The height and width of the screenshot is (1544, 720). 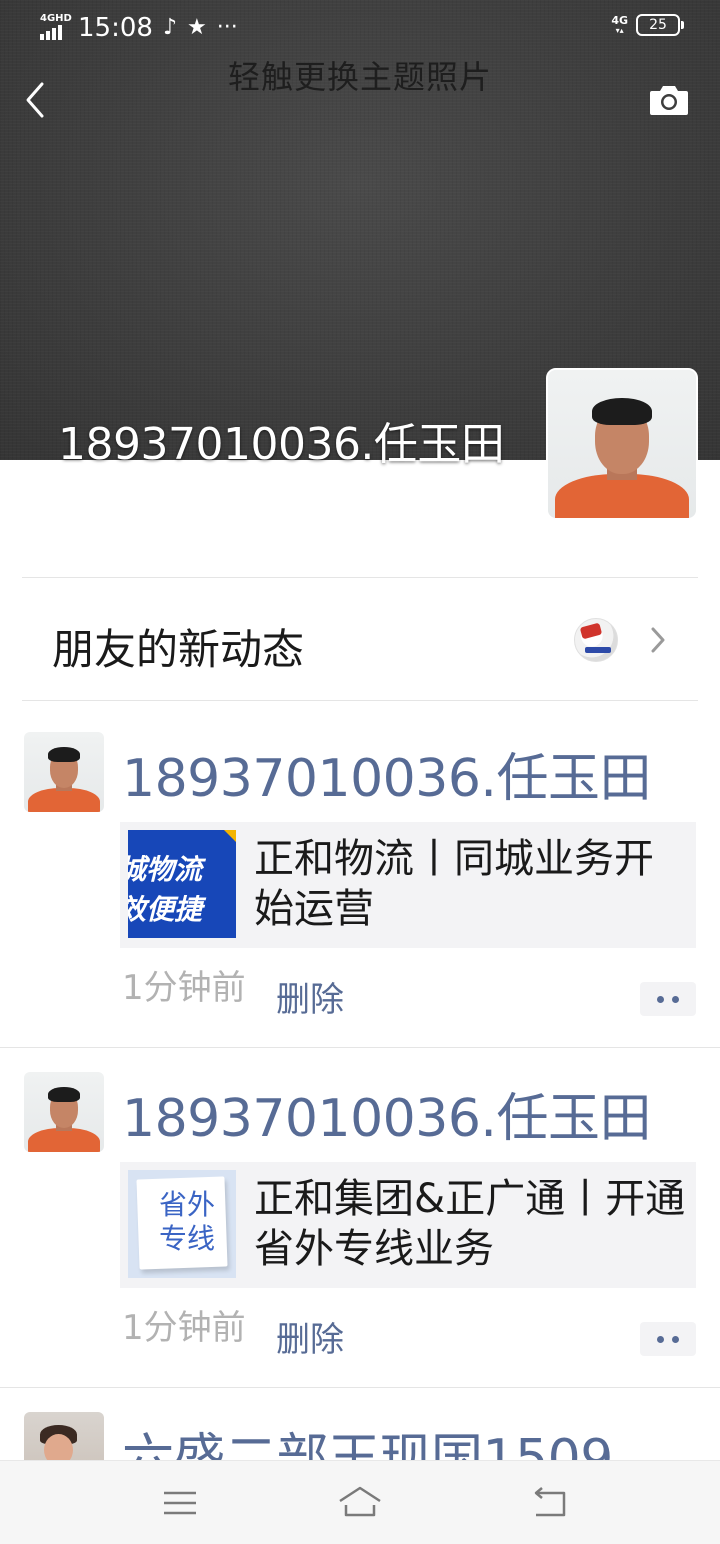 I want to click on friend-updates-row: 朋友的新动态, so click(x=360, y=639).